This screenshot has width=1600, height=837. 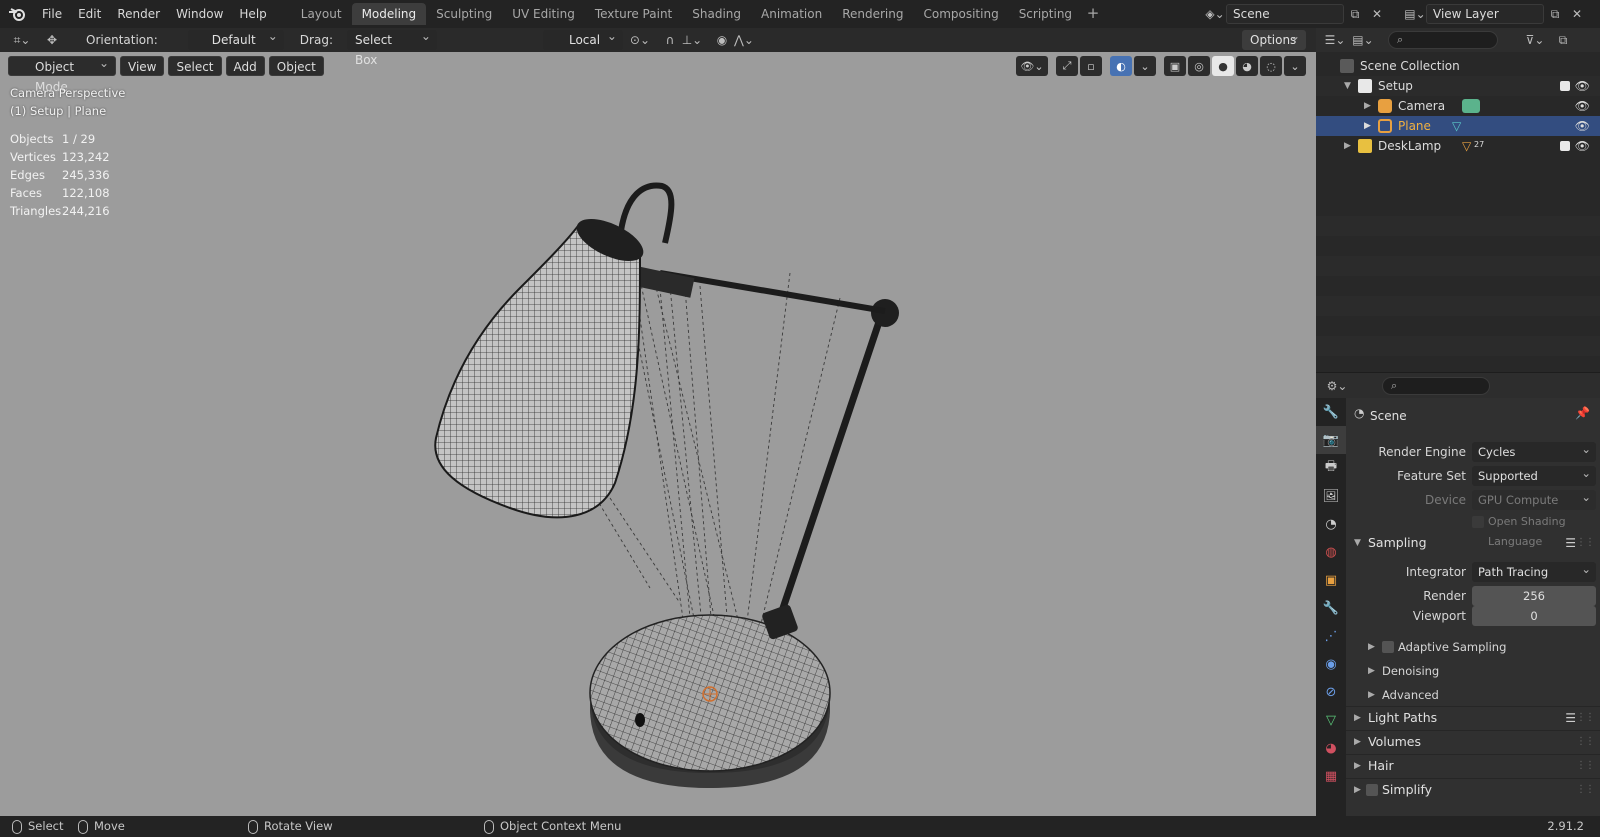 What do you see at coordinates (1331, 776) in the screenshot?
I see `texture-tab-icon: ▦` at bounding box center [1331, 776].